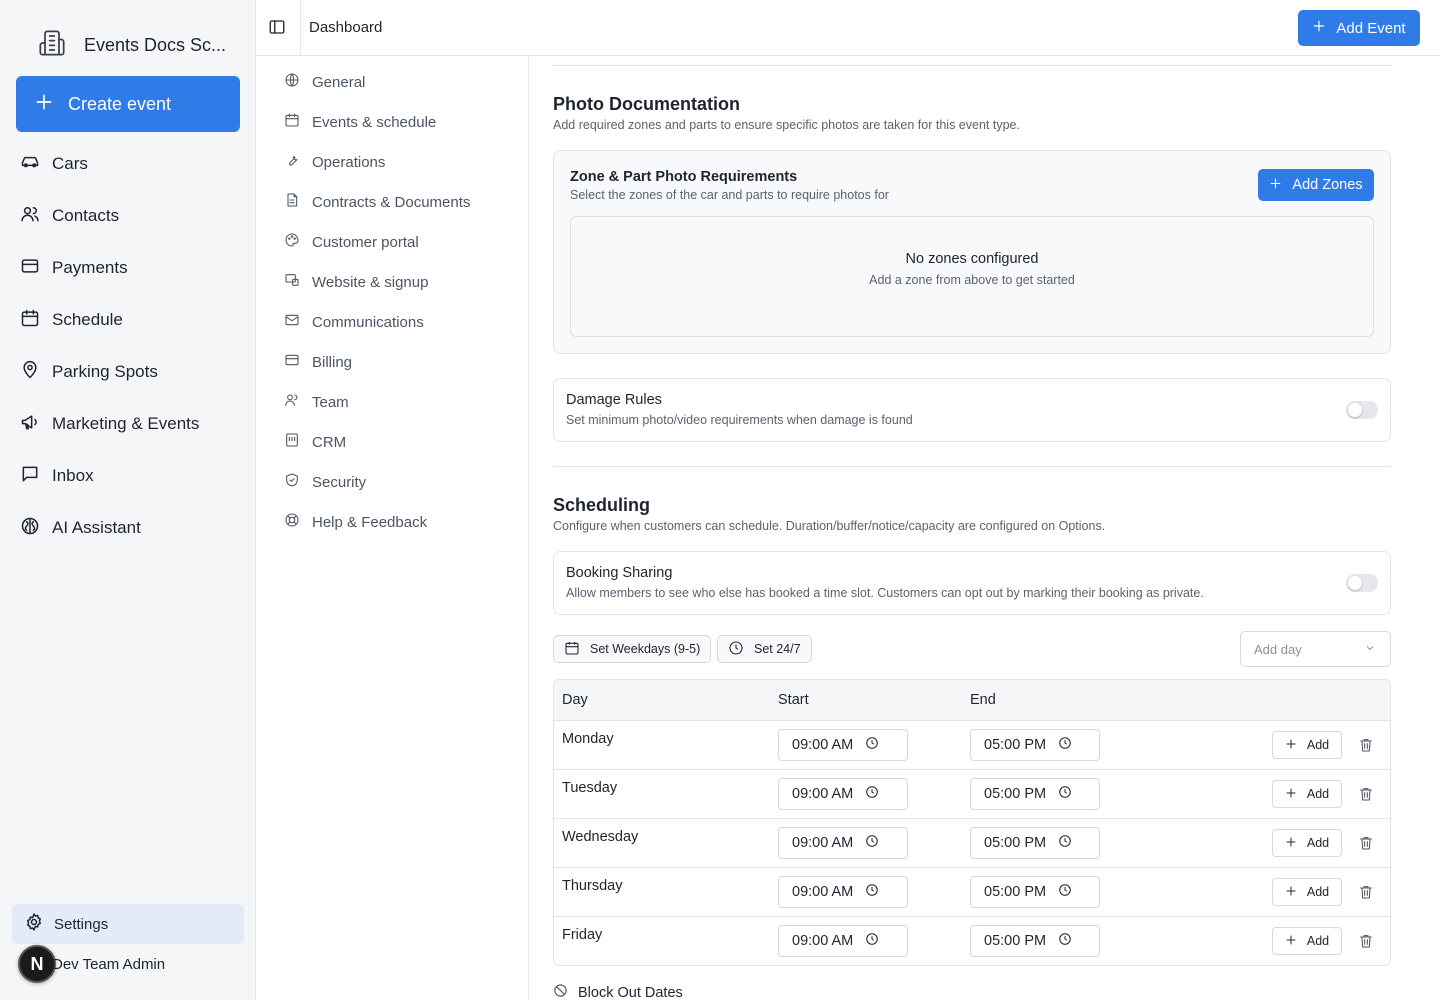 The width and height of the screenshot is (1440, 1000). I want to click on settings-nav-communications: Communications, so click(392, 322).